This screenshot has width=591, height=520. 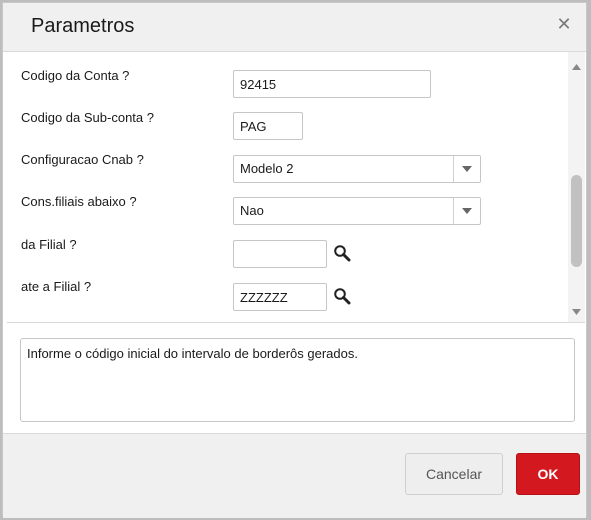 What do you see at coordinates (294, 27) in the screenshot?
I see `title-bar: Parametros ✕` at bounding box center [294, 27].